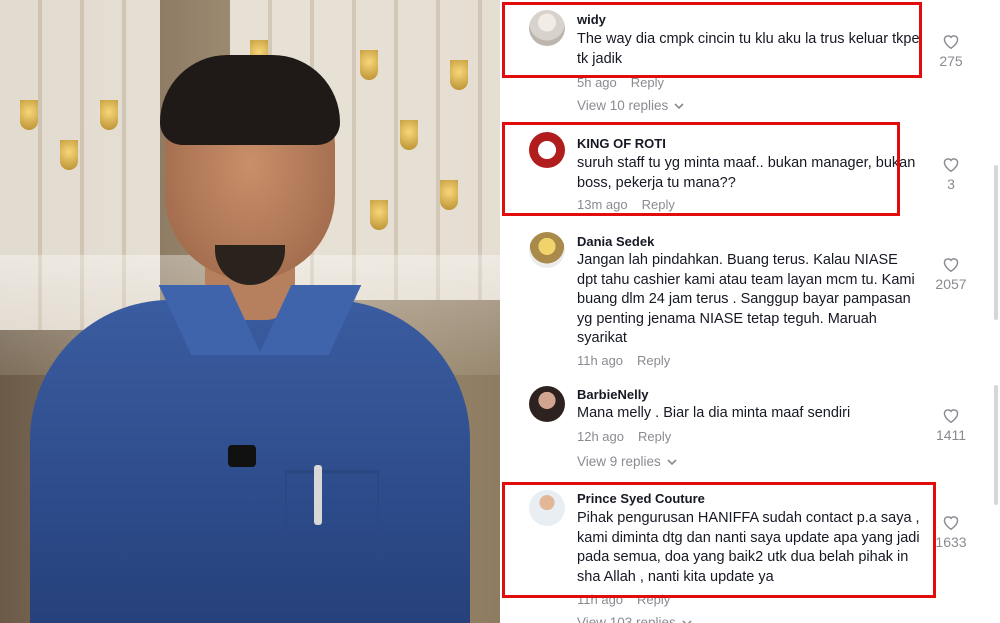  I want to click on comment-meta: 11h ago Reply, so click(623, 360).